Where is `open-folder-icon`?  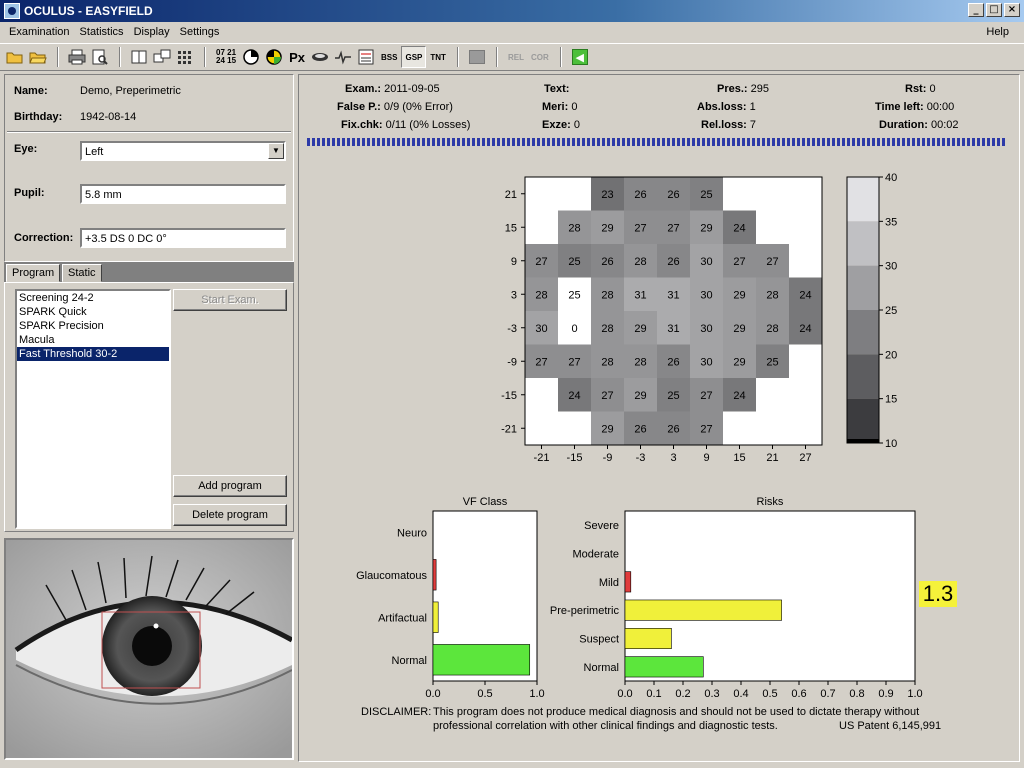
open-folder-icon is located at coordinates (15, 57).